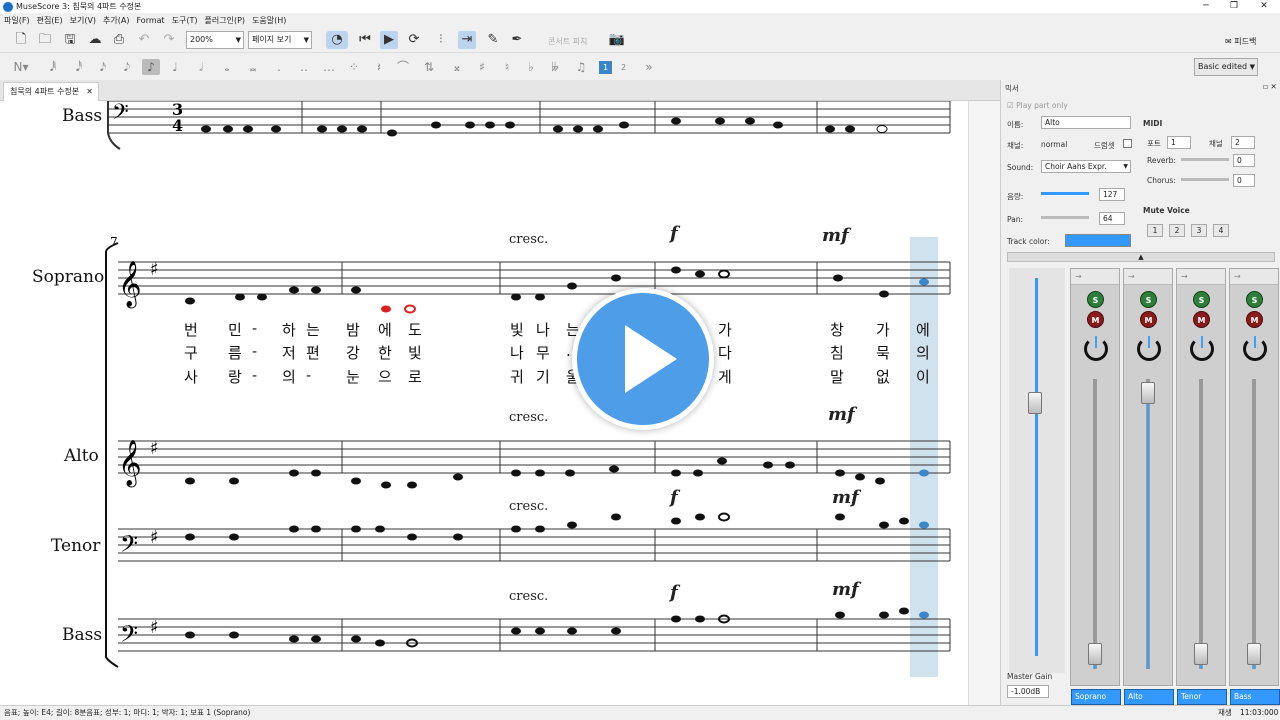  Describe the element at coordinates (17, 20) in the screenshot. I see `menu-file: 파일(F)` at that location.